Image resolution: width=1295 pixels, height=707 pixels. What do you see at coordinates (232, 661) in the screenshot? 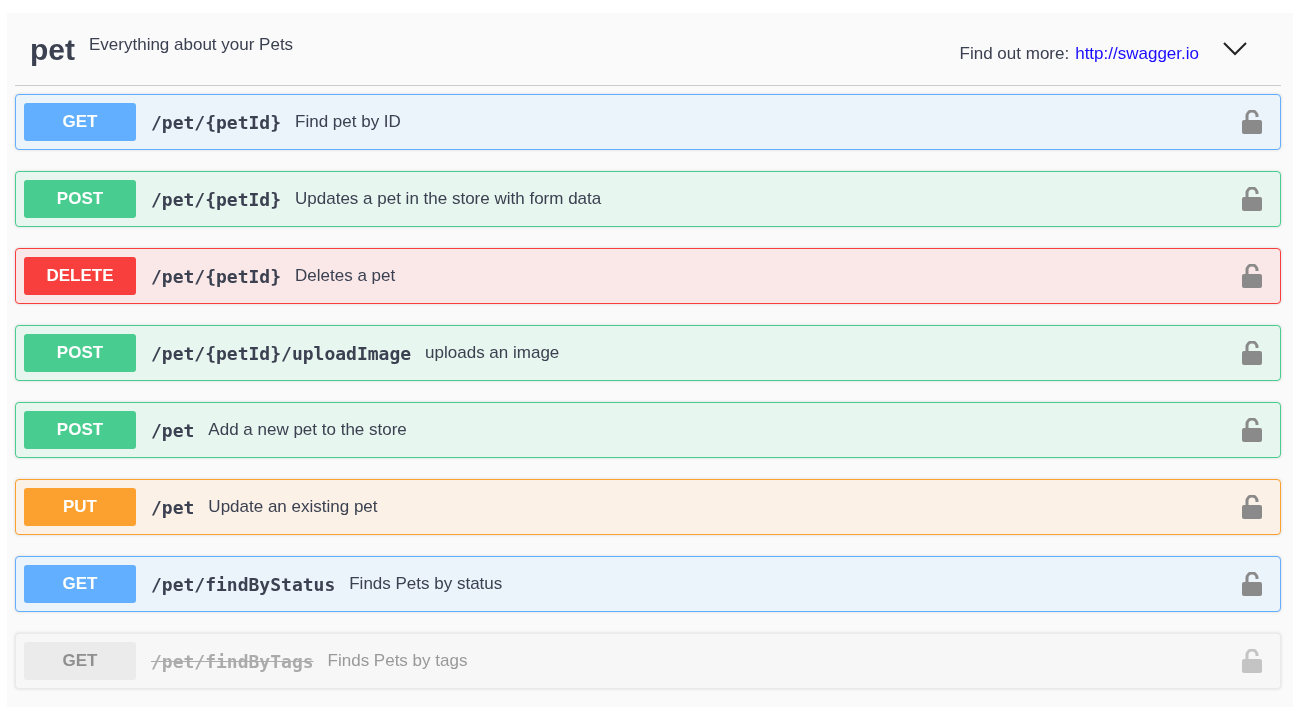
I see `endpoint-path: /pet/findByTags` at bounding box center [232, 661].